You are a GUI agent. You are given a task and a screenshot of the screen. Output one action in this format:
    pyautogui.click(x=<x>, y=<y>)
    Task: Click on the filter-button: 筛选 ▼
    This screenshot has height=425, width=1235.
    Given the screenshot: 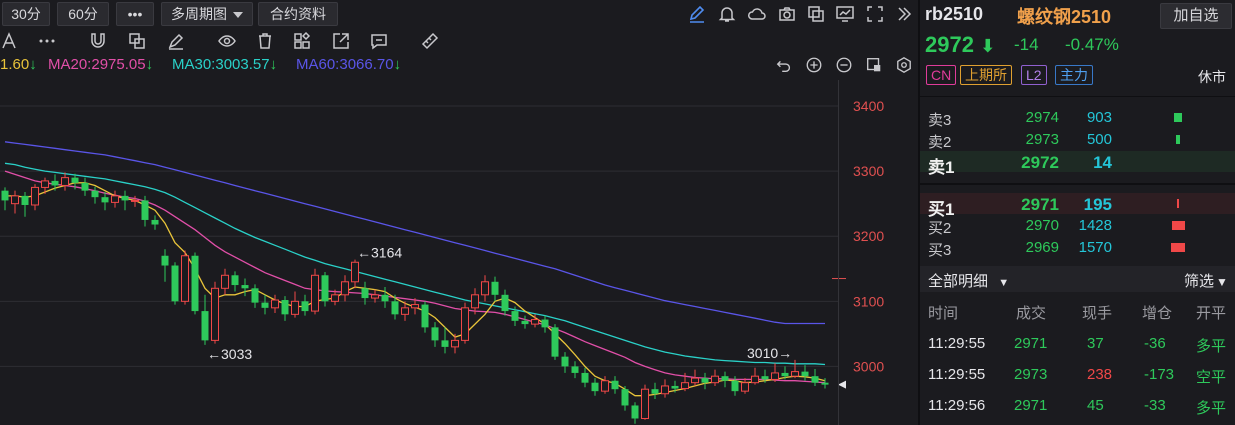 What is the action you would take?
    pyautogui.click(x=1206, y=280)
    